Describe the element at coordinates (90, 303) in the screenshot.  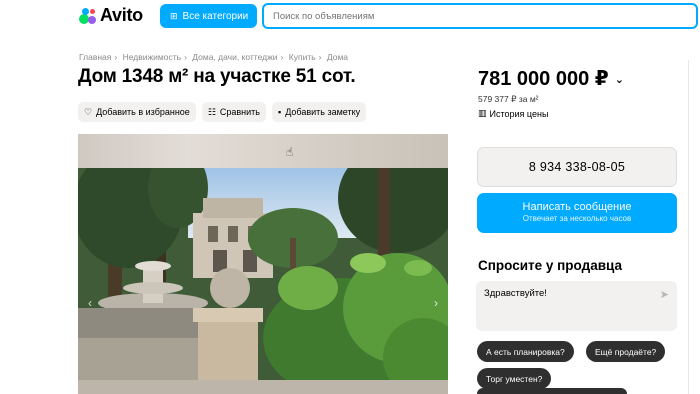
I see `prev-photo-arrow-icon: ‹` at that location.